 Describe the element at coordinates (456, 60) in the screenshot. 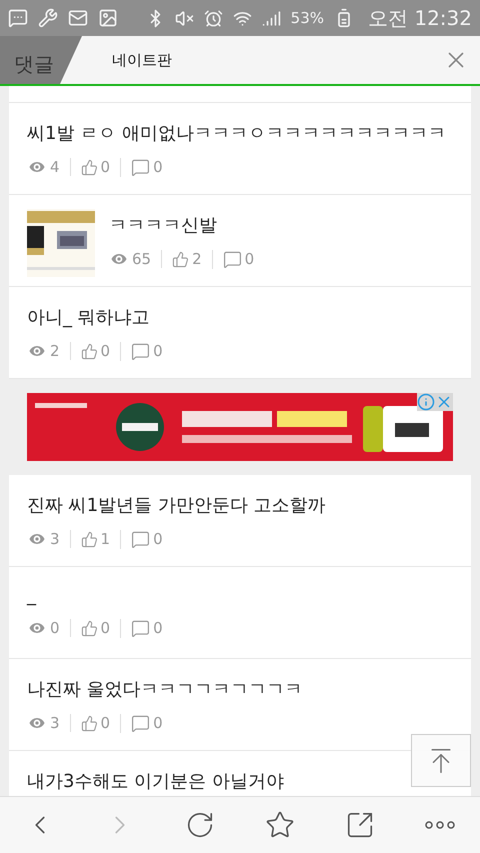

I see `close-button` at that location.